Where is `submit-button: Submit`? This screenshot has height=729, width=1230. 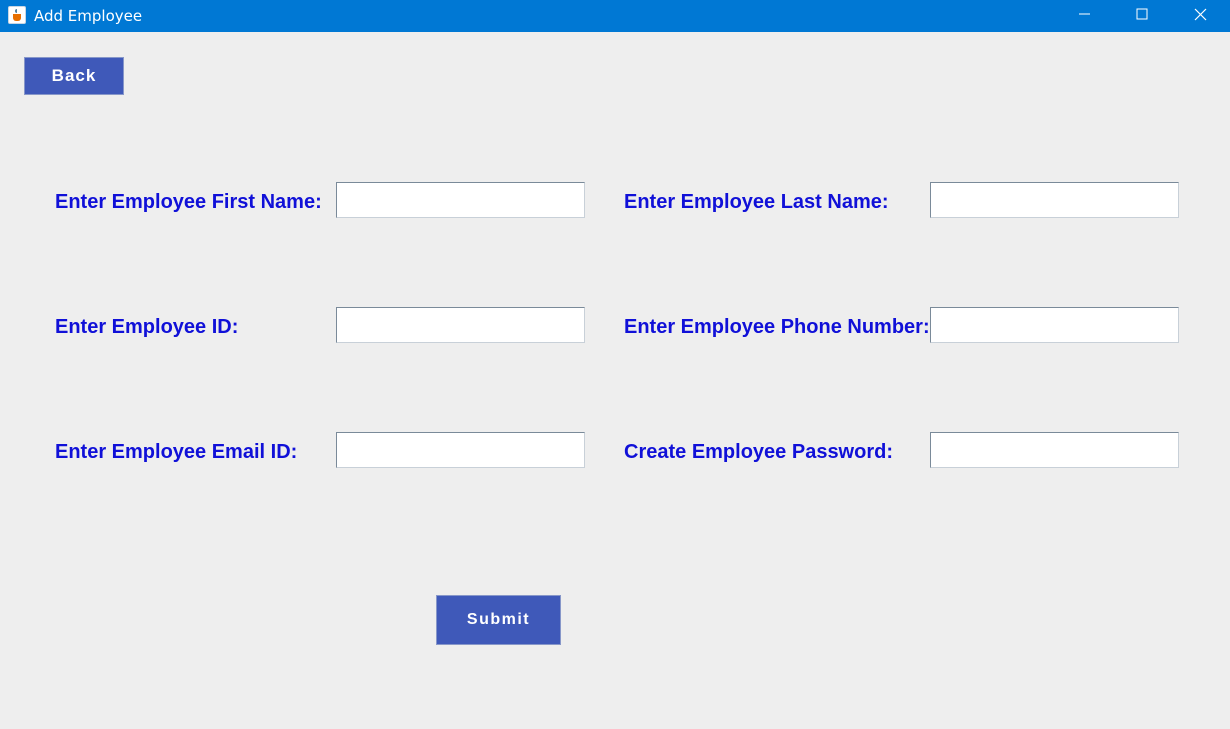
submit-button: Submit is located at coordinates (498, 620).